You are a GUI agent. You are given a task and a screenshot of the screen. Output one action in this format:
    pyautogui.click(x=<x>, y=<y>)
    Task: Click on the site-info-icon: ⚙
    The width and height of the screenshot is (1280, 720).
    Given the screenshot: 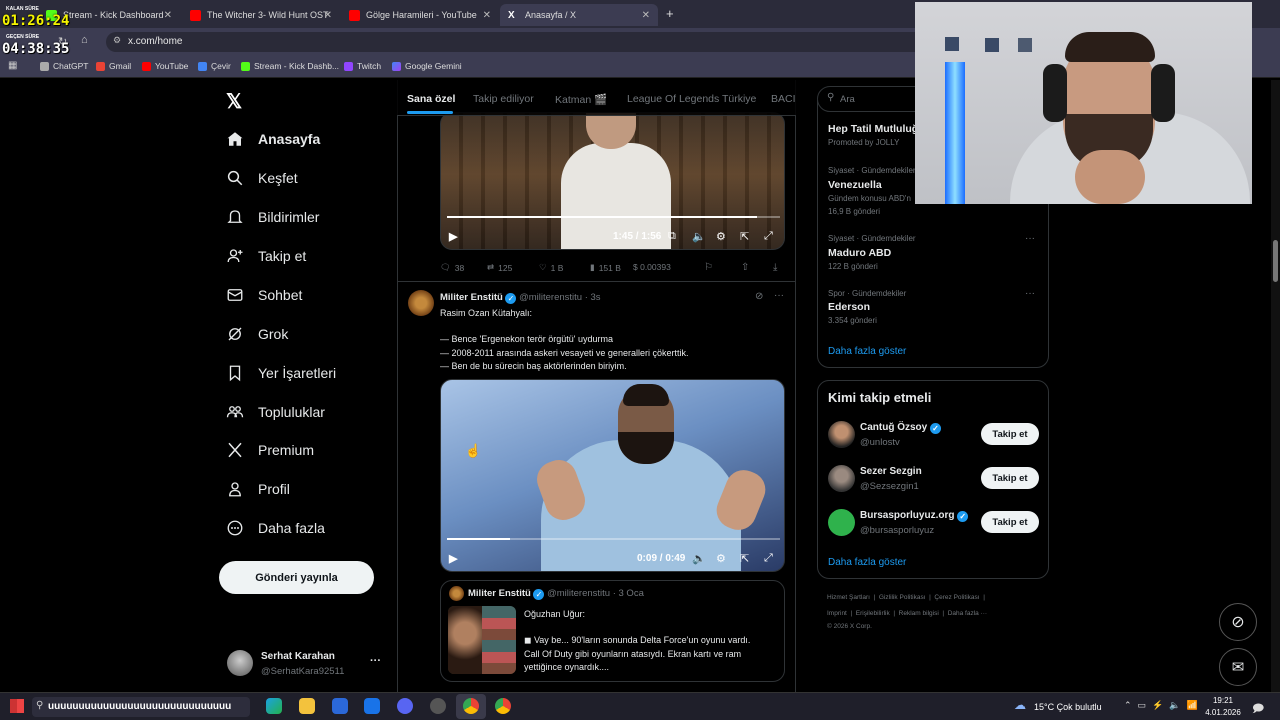 What is the action you would take?
    pyautogui.click(x=117, y=40)
    